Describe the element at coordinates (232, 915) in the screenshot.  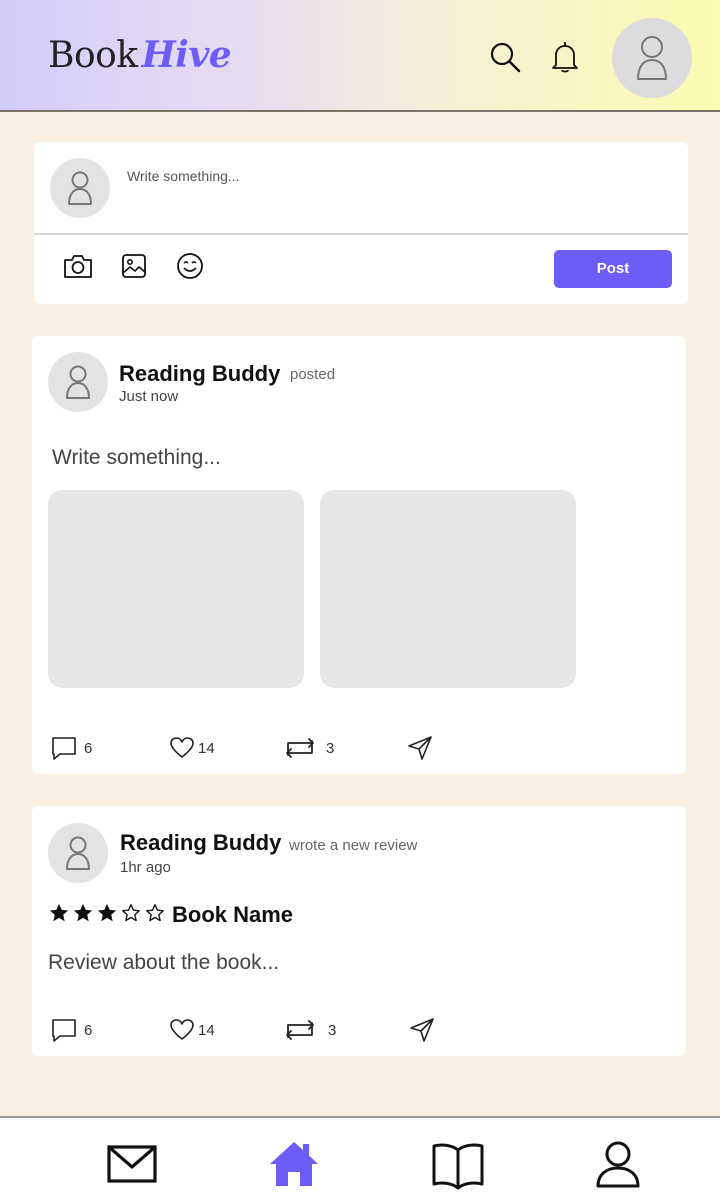
I see `book-name: Book Name` at that location.